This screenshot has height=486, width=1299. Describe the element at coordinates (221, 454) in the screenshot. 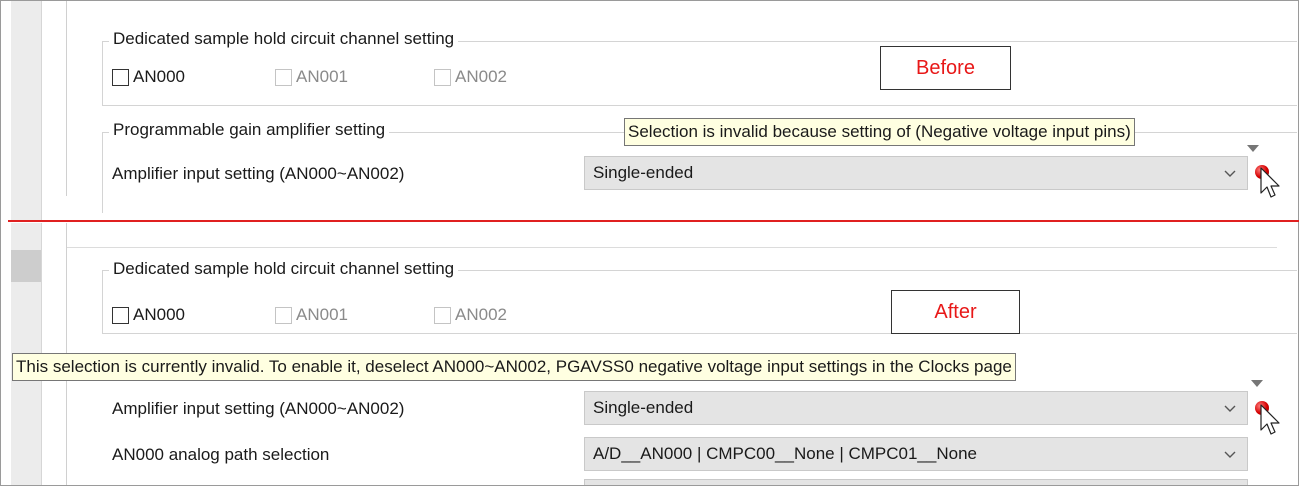

I see `analog-path-label: AN000 analog path selection` at that location.